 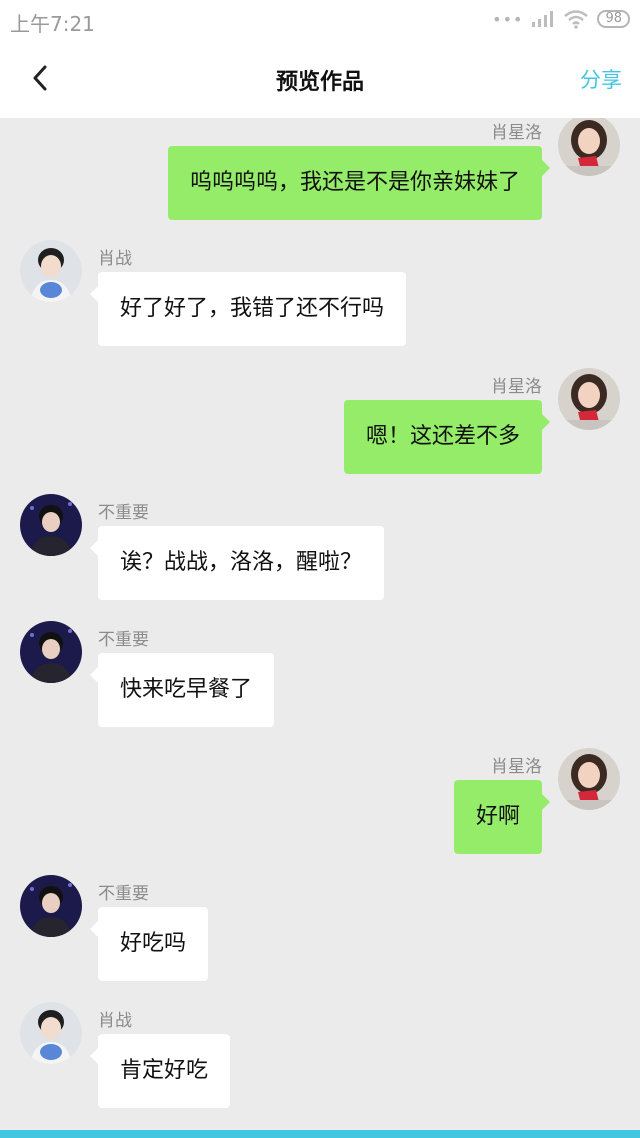 What do you see at coordinates (613, 19) in the screenshot?
I see `battery-icon: 98` at bounding box center [613, 19].